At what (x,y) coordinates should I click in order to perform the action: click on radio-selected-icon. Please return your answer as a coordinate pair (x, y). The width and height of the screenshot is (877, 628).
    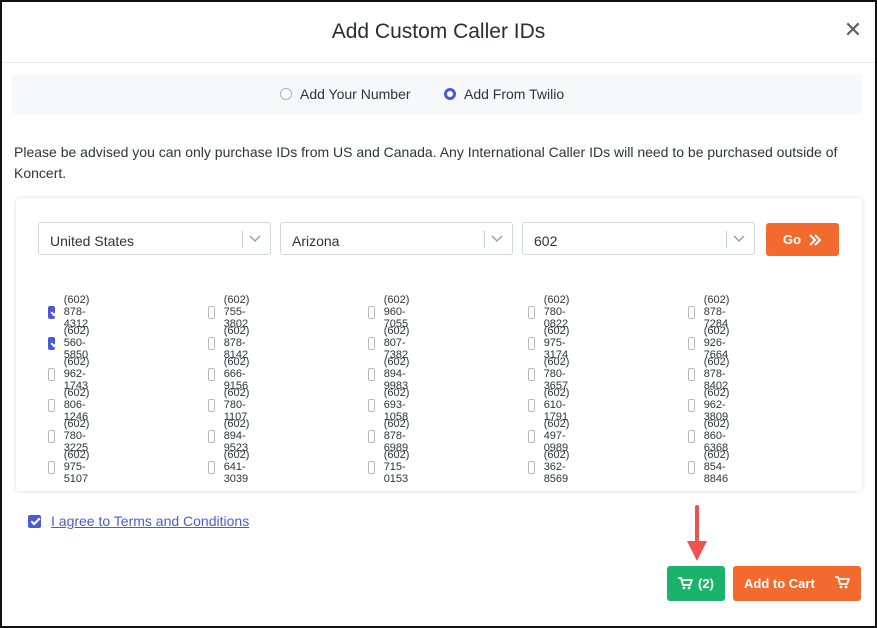
    Looking at the image, I should click on (450, 94).